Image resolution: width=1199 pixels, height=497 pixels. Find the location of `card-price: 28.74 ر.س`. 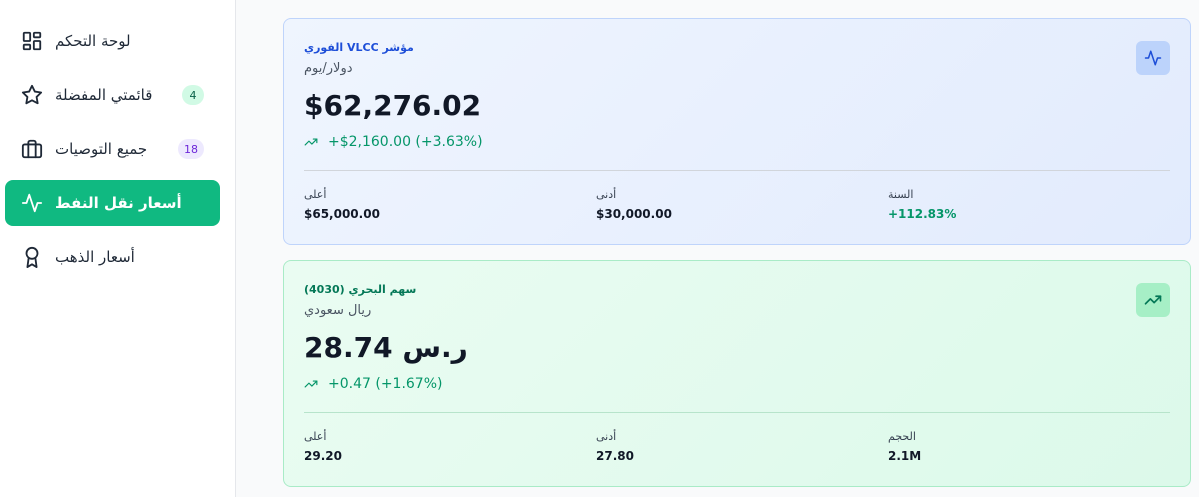

card-price: 28.74 ر.س is located at coordinates (386, 347).